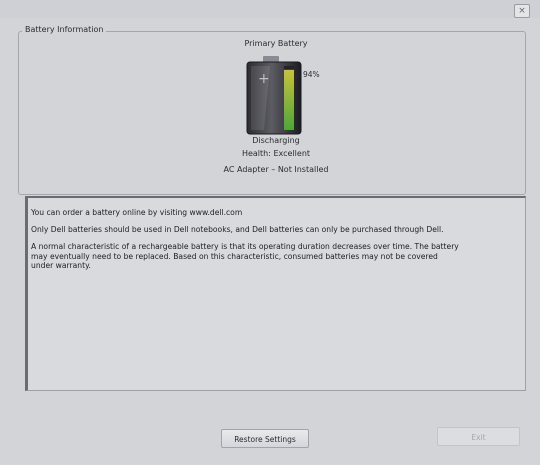 This screenshot has width=540, height=465. I want to click on charge-percent-label: 94%, so click(311, 74).